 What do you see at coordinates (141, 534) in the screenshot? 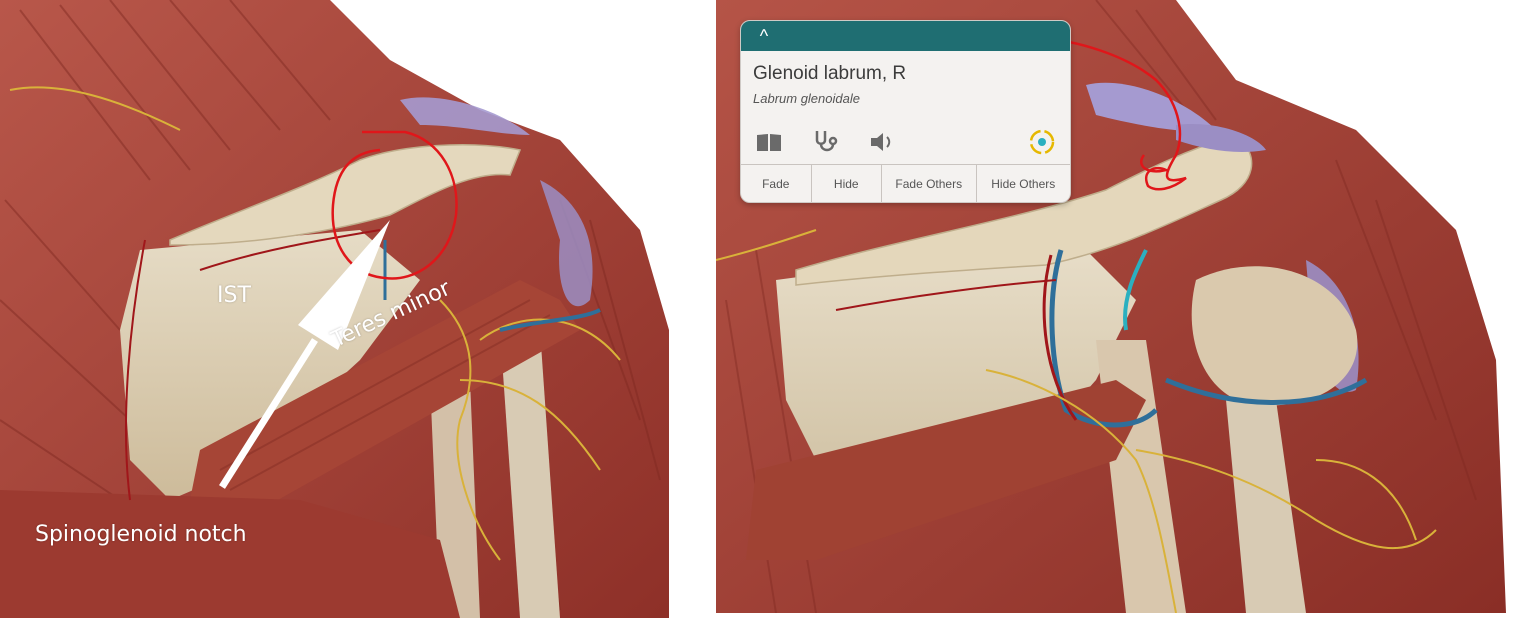
I see `spinoglenoid-notch-label: Spinoglenoid notch` at bounding box center [141, 534].